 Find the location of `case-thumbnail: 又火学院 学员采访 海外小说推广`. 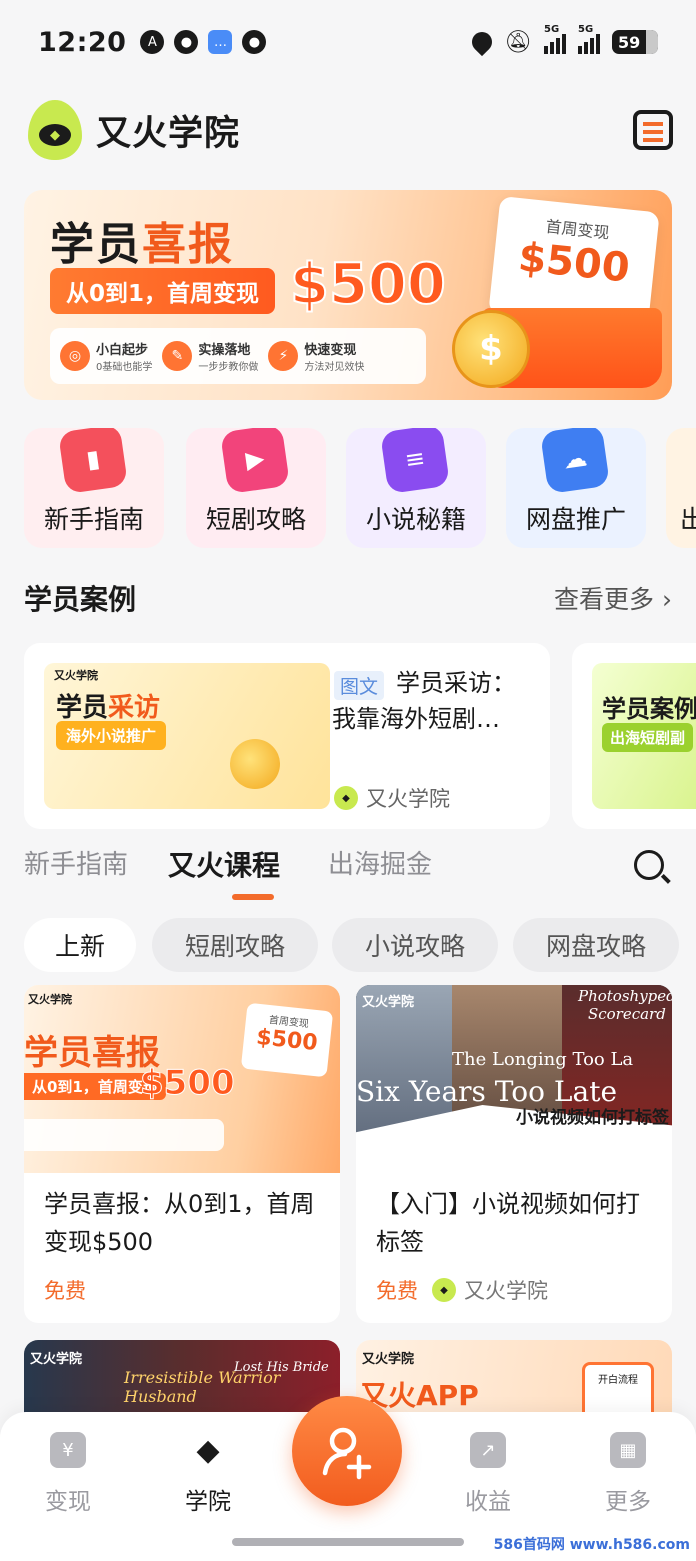

case-thumbnail: 又火学院 学员采访 海外小说推广 is located at coordinates (187, 736).